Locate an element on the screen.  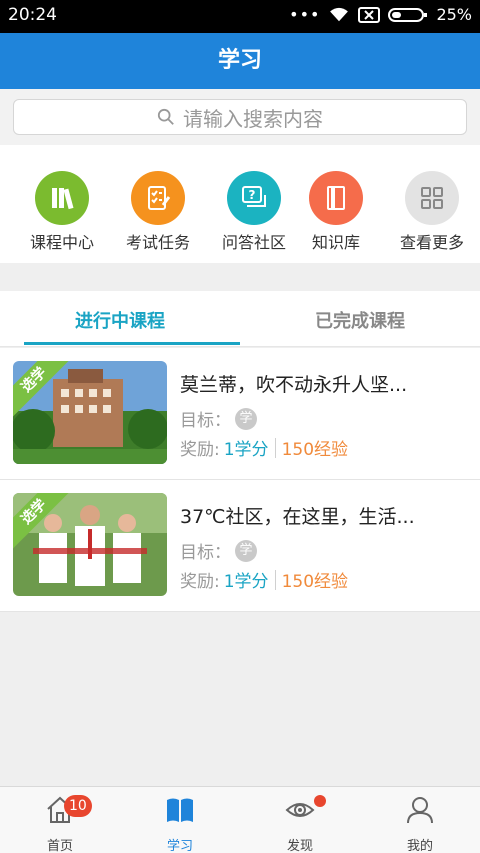
tab-in-progress: 进行中课程 is located at coordinates (120, 319).